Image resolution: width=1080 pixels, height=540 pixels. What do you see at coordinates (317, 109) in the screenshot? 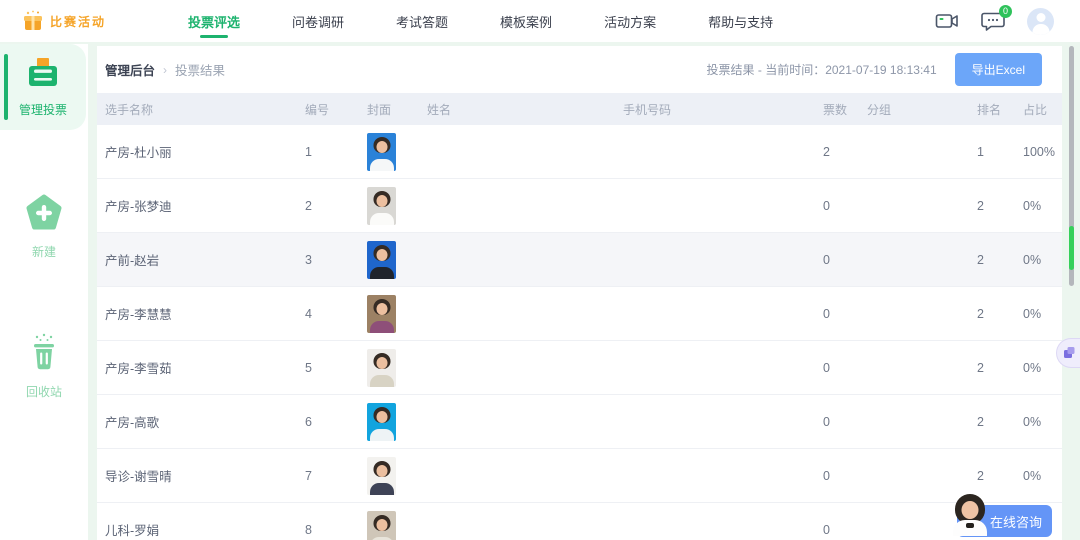
I see `col-header-number: 编号` at bounding box center [317, 109].